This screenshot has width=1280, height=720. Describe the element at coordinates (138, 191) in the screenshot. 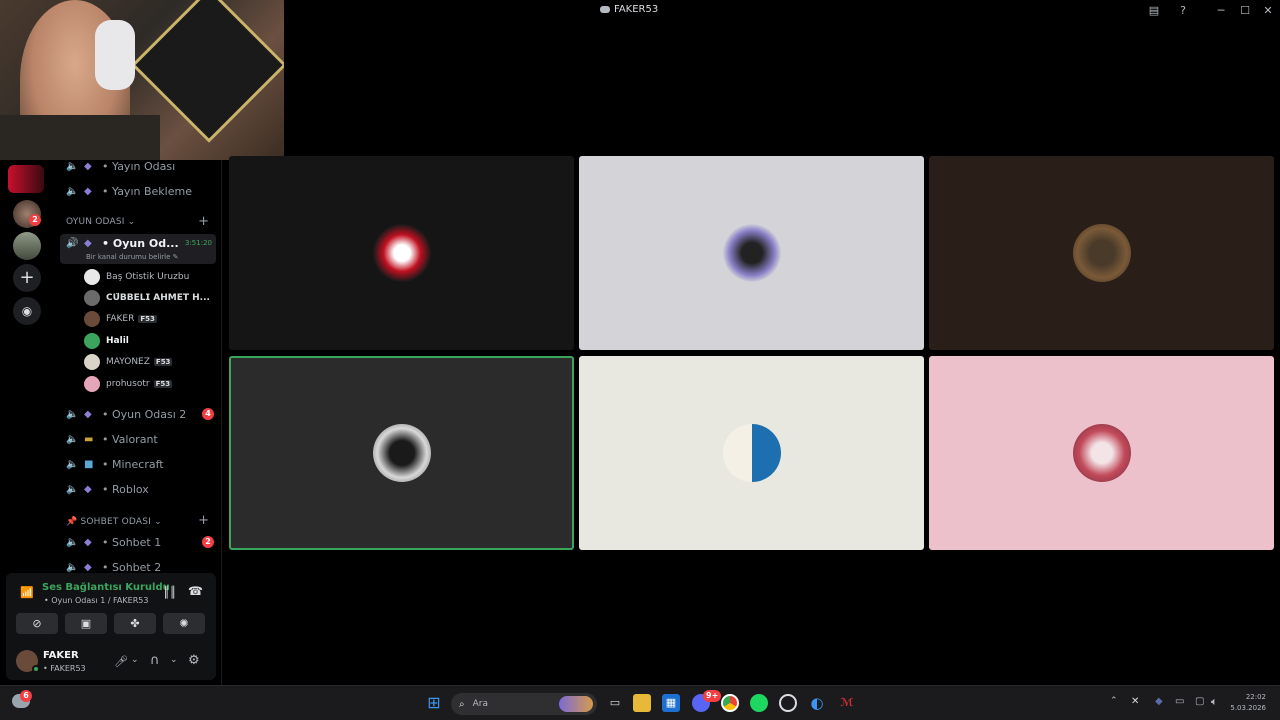

I see `channel-yayin-bekleme: 🔈 ◆ • Yayın Bekleme` at that location.